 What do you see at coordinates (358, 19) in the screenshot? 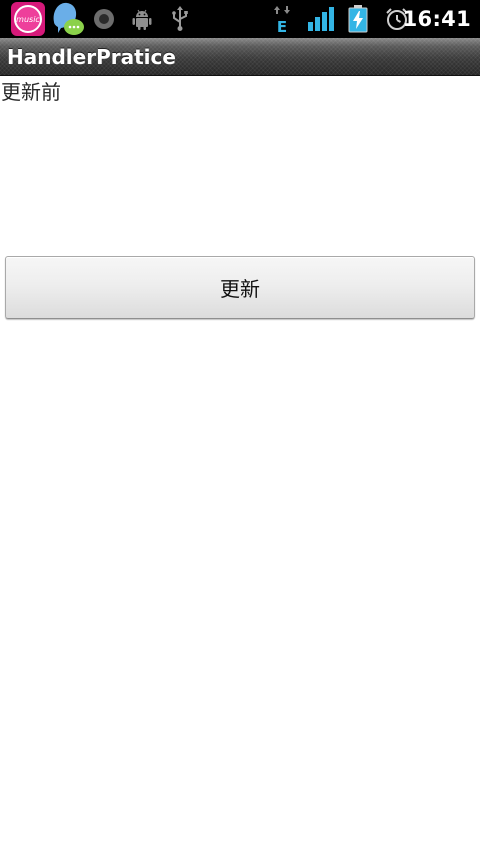
I see `battery-charging-icon` at bounding box center [358, 19].